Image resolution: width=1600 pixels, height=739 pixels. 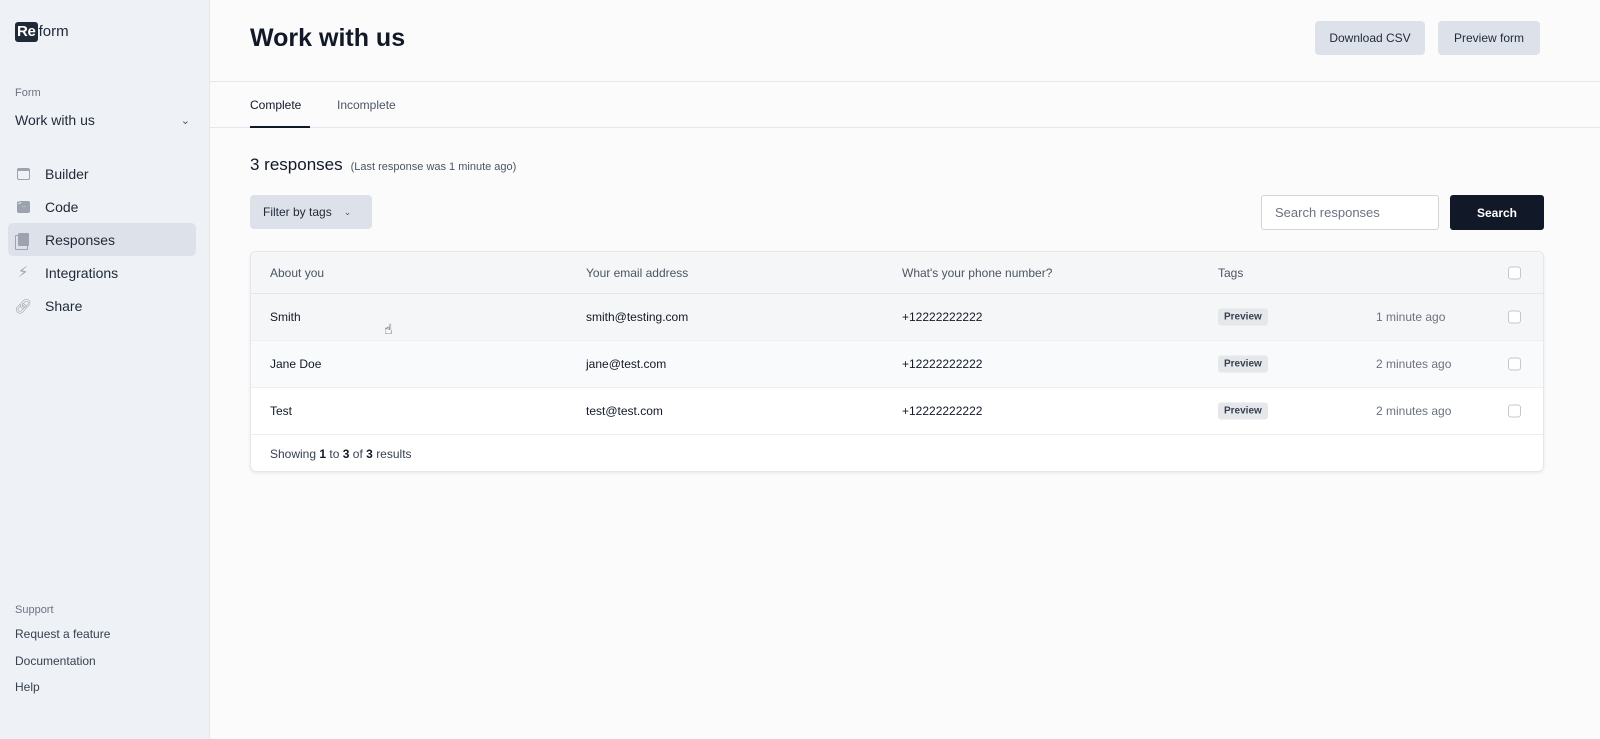 What do you see at coordinates (62, 206) in the screenshot?
I see `sidebar-item-label: Code` at bounding box center [62, 206].